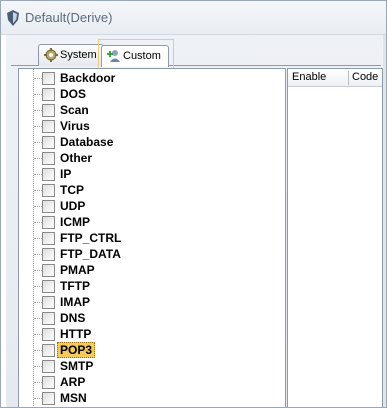 Image resolution: width=387 pixels, height=408 pixels. I want to click on tree-item-label: Virus, so click(75, 126).